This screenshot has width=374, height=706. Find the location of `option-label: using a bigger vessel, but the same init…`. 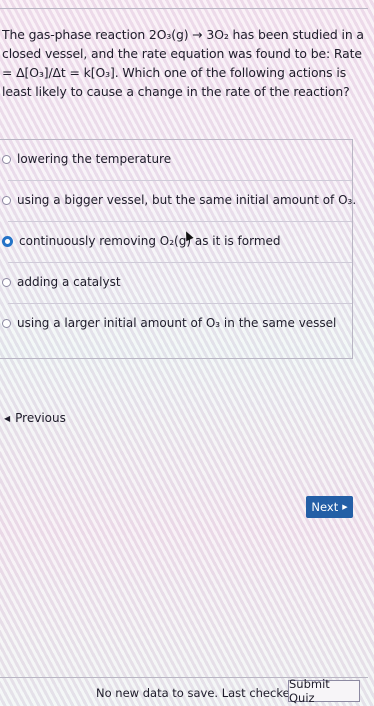

option-label: using a bigger vessel, but the same init… is located at coordinates (187, 200).